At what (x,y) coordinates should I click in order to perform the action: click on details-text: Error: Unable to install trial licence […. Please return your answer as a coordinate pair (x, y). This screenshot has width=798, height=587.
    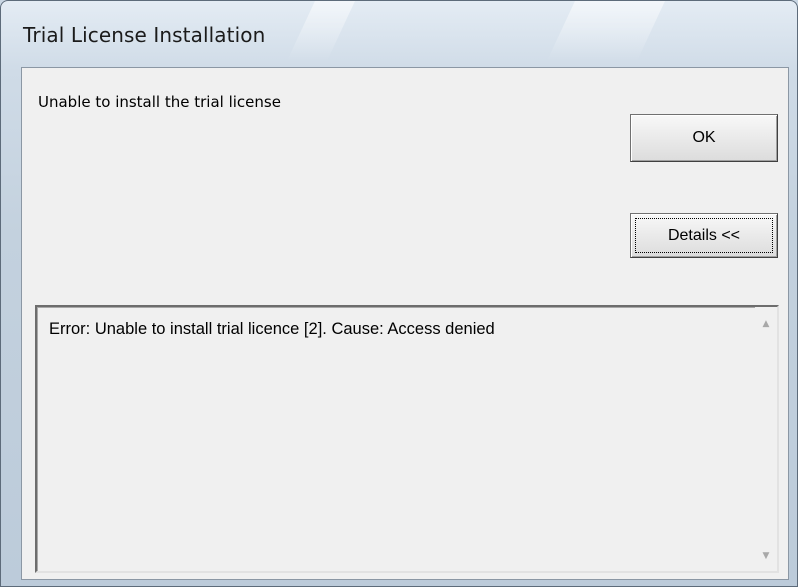
    Looking at the image, I should click on (272, 329).